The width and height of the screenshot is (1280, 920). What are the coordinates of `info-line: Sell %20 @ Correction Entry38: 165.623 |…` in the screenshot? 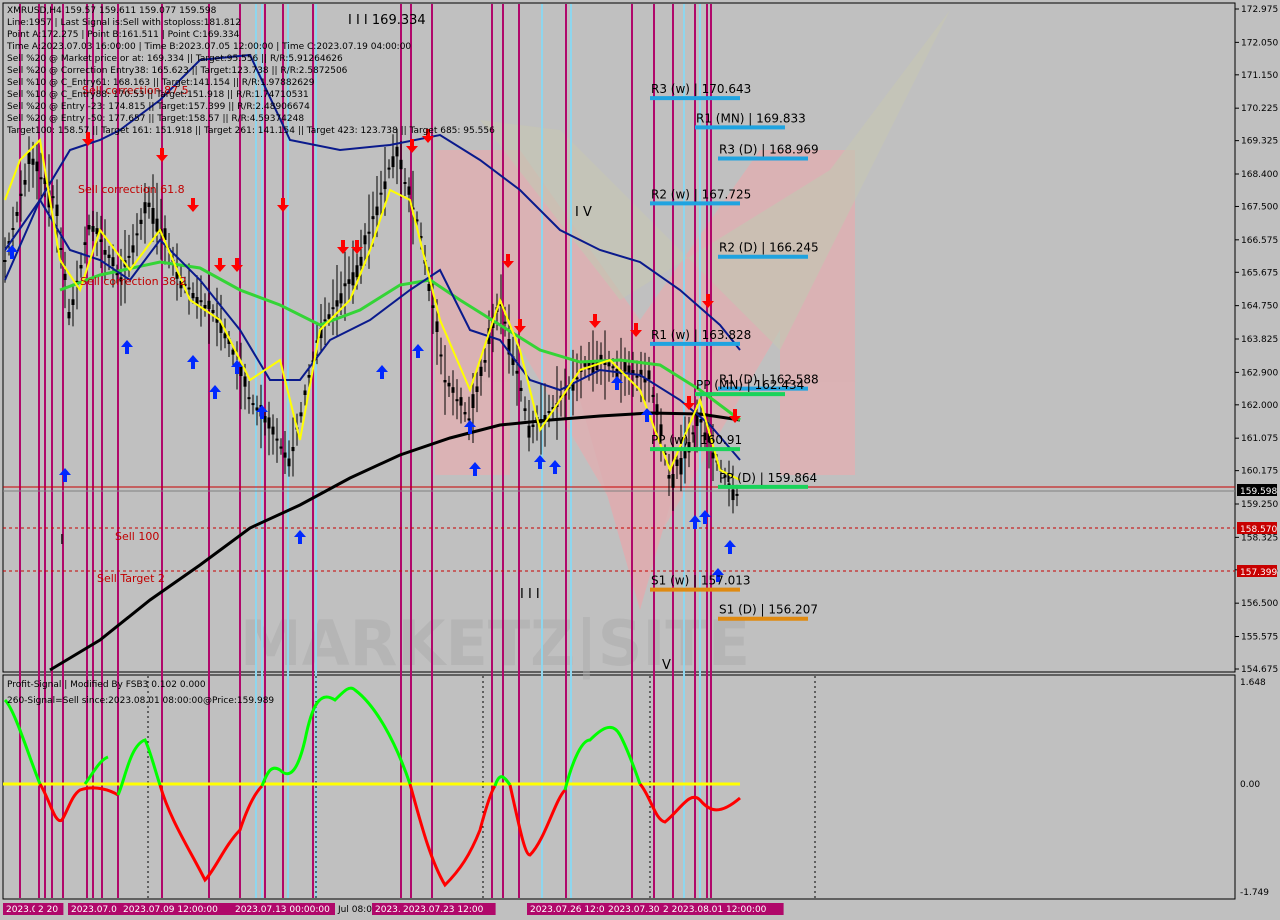 It's located at (177, 71).